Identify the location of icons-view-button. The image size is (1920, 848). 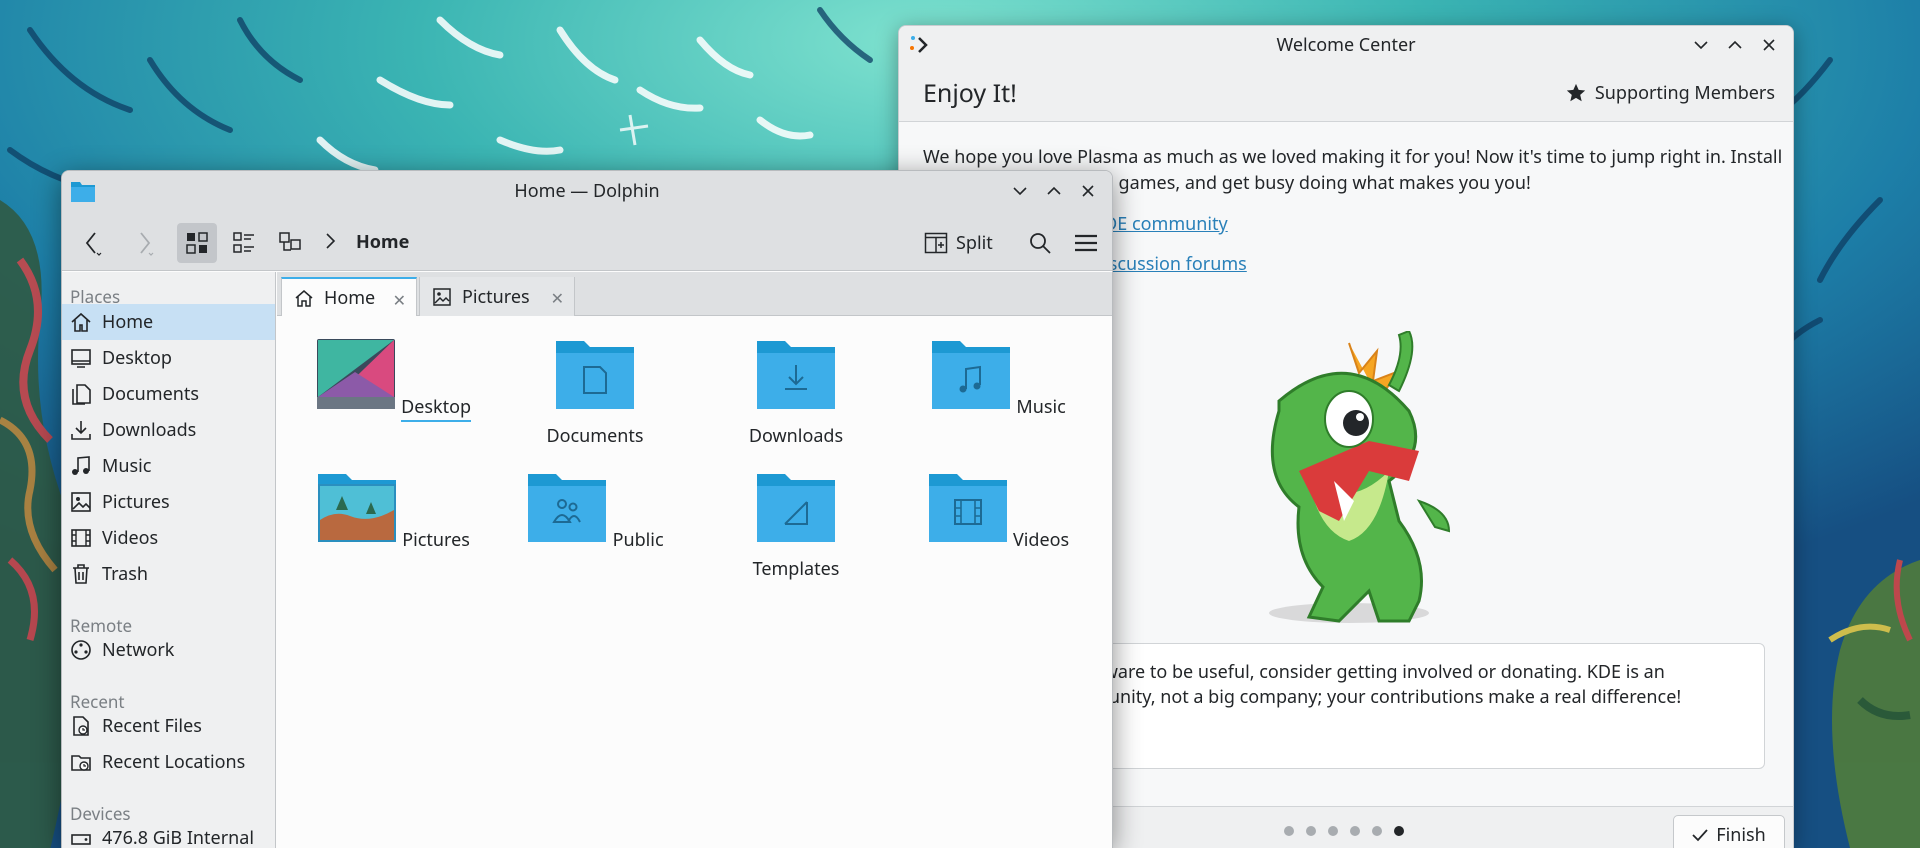
(197, 243).